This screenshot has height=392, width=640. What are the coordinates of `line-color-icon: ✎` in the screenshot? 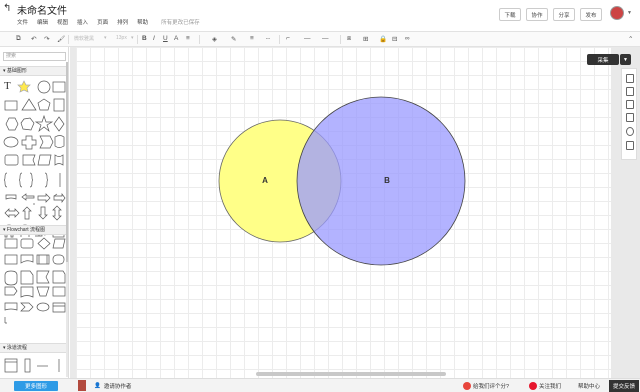 It's located at (233, 39).